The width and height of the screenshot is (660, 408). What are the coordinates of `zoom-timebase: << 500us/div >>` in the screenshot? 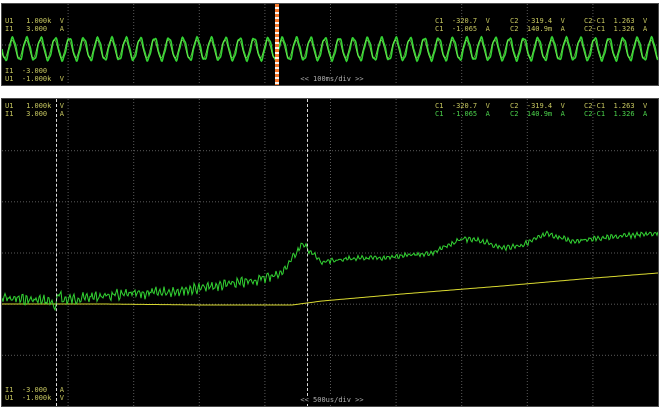 It's located at (332, 400).